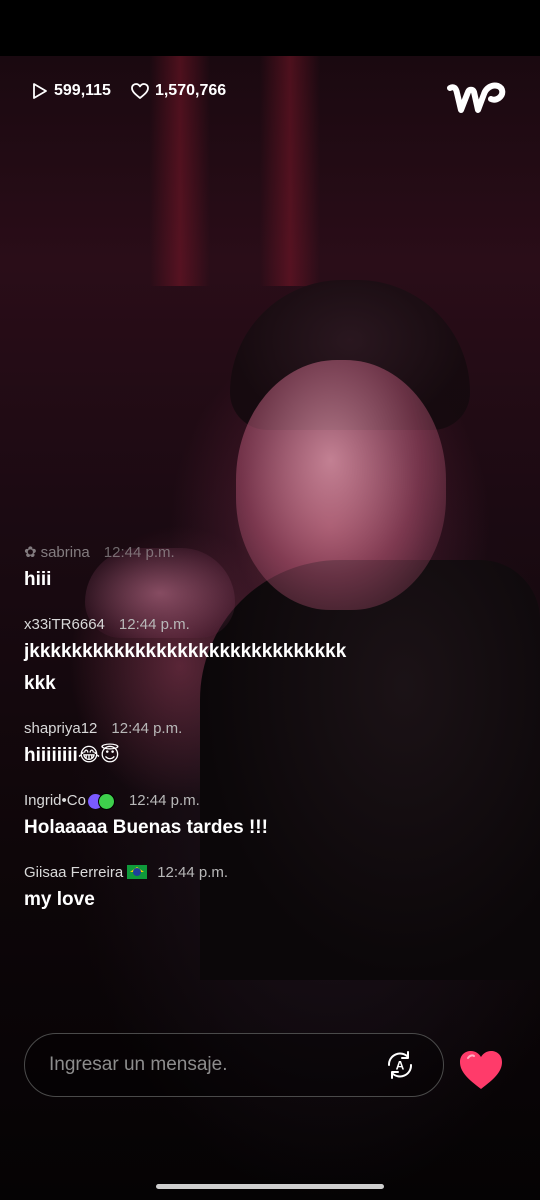 The height and width of the screenshot is (1200, 540). Describe the element at coordinates (40, 91) in the screenshot. I see `play-icon` at that location.